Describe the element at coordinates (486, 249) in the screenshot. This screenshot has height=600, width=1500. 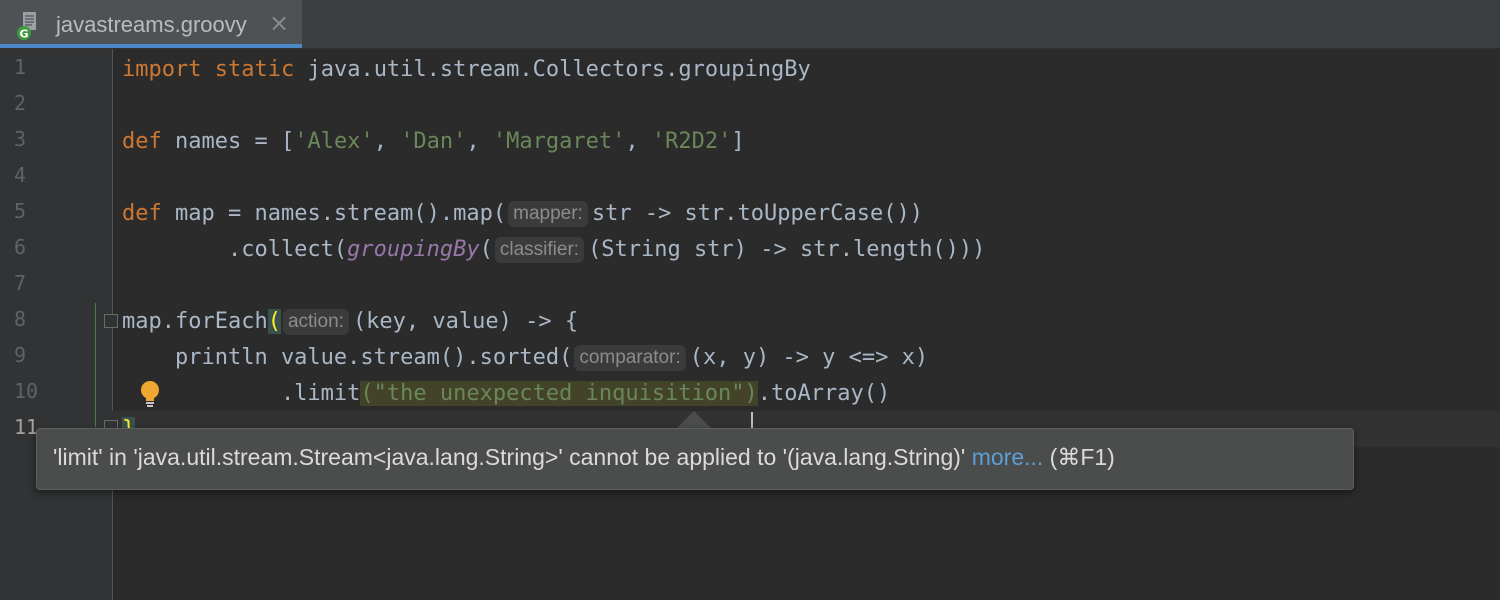
I see `code-text: (` at that location.